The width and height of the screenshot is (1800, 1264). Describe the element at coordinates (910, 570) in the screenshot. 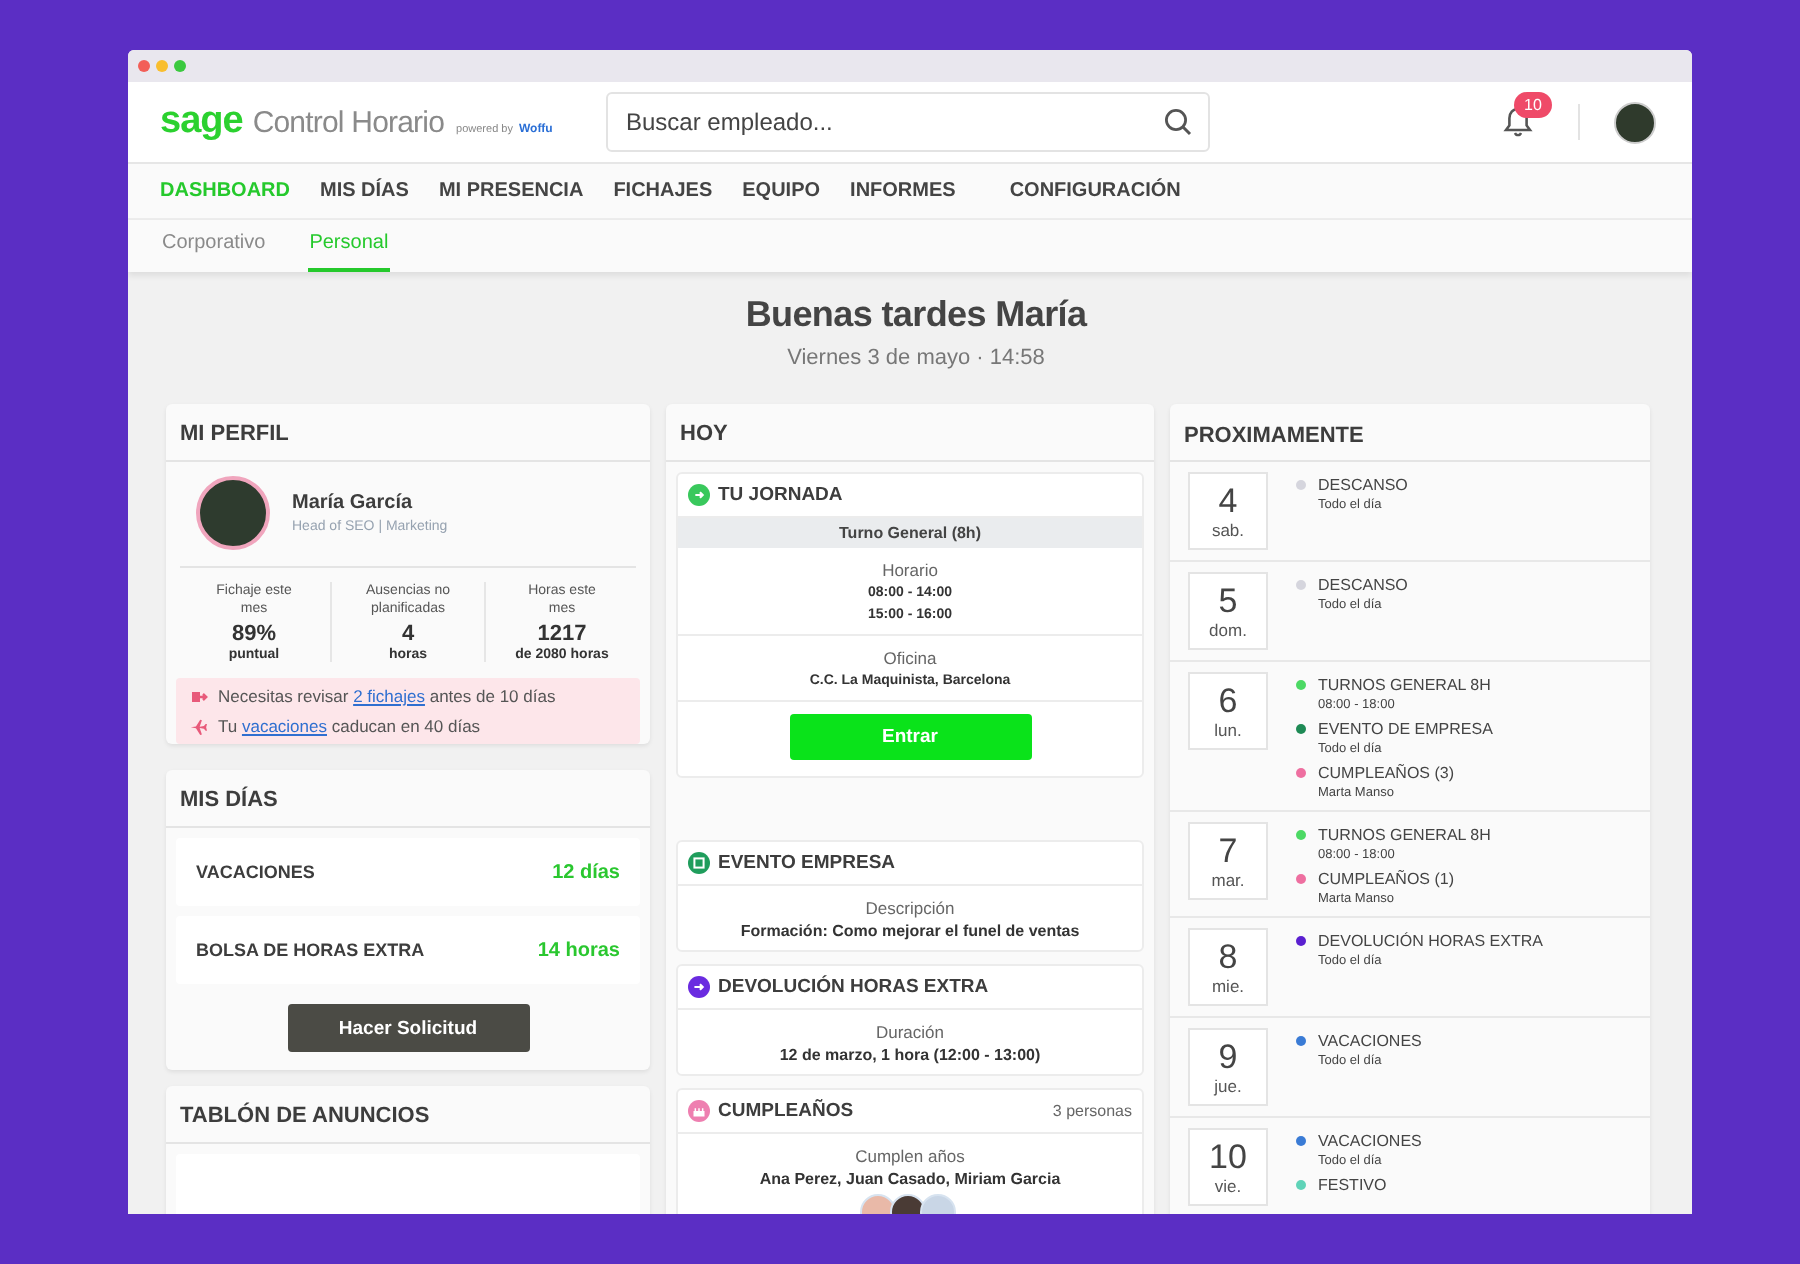

I see `detail-label: Horario` at that location.